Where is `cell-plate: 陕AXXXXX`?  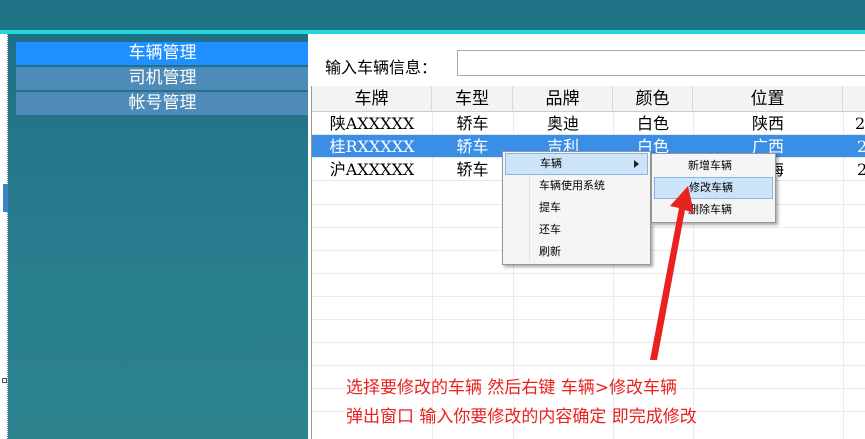 cell-plate: 陕AXXXXX is located at coordinates (372, 123).